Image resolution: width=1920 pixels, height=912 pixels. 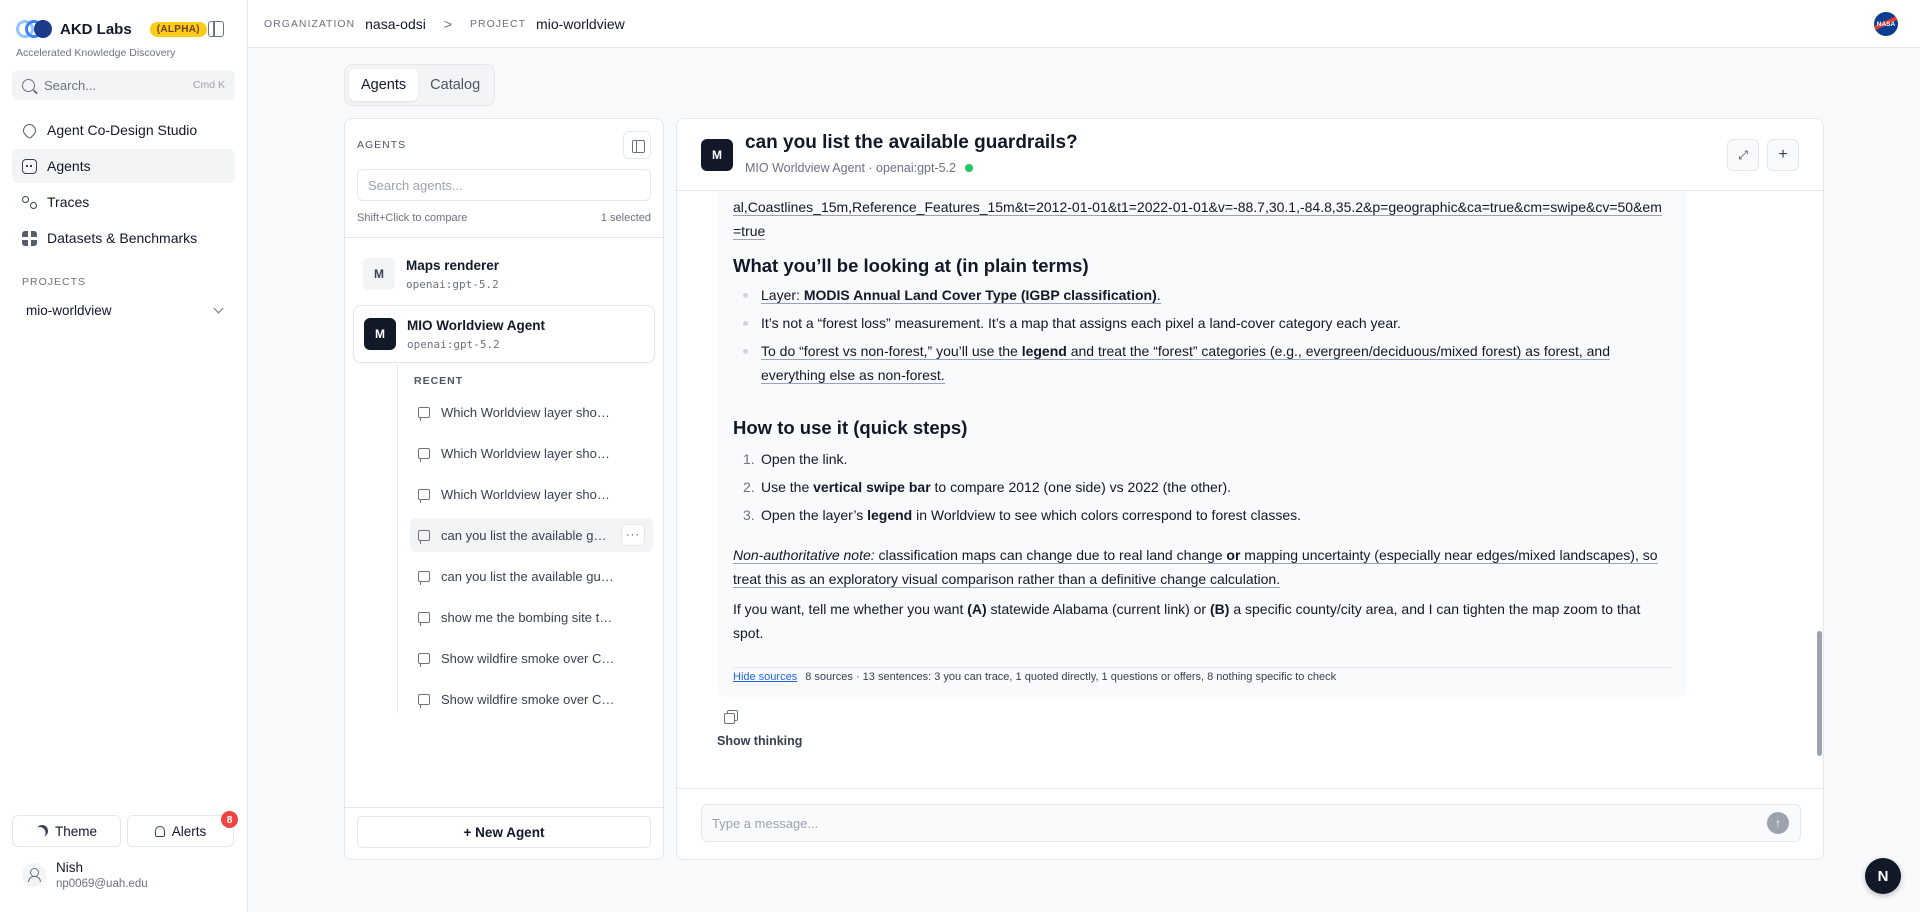 I want to click on bullet-bold: legend, so click(x=1044, y=351).